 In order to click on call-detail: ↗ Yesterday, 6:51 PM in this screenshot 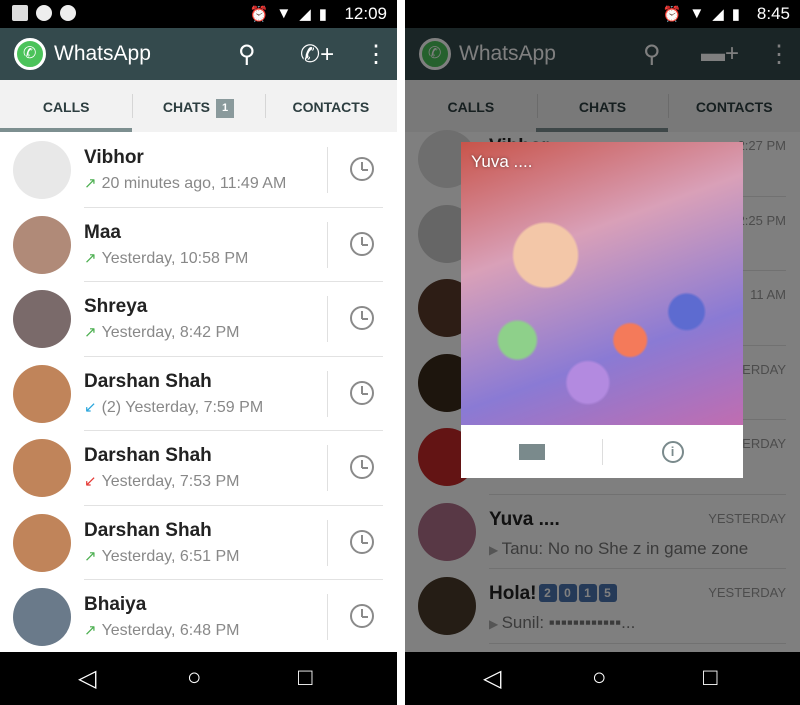, I will do `click(161, 556)`.